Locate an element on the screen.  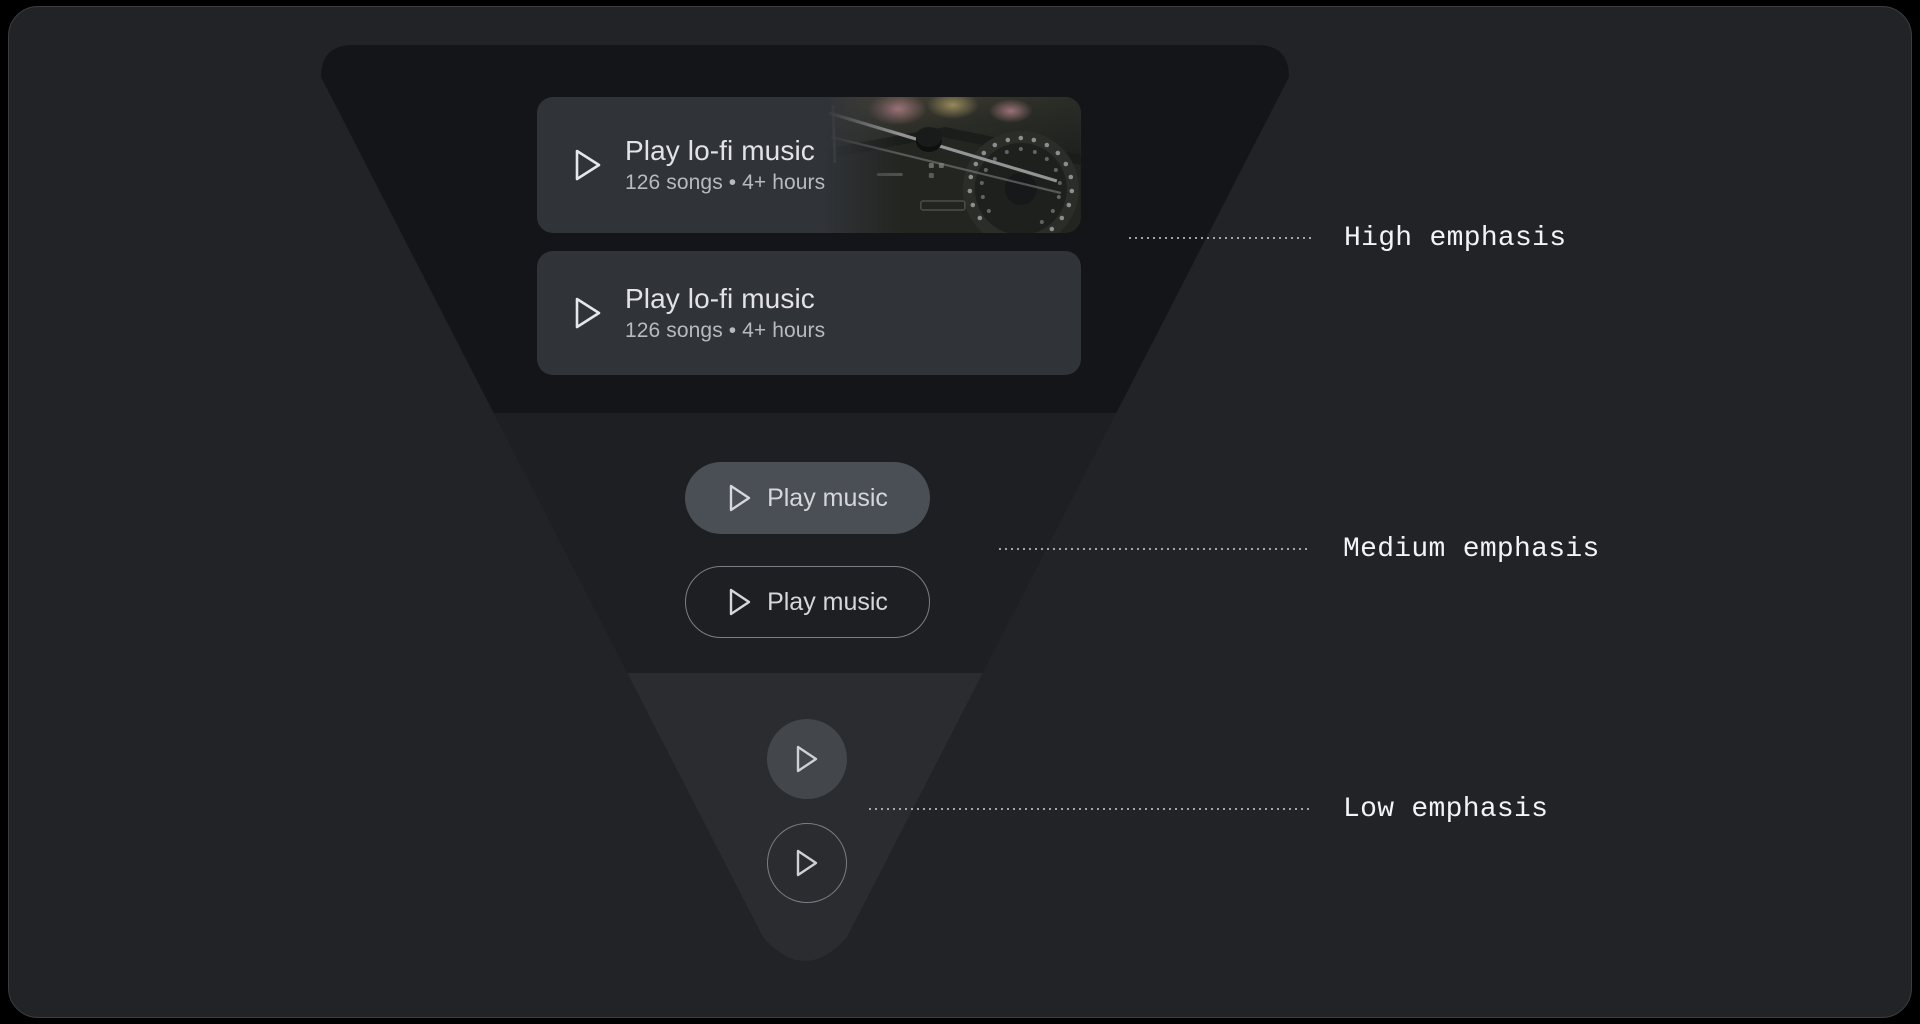
play-music-filled-button: Play music is located at coordinates (807, 498).